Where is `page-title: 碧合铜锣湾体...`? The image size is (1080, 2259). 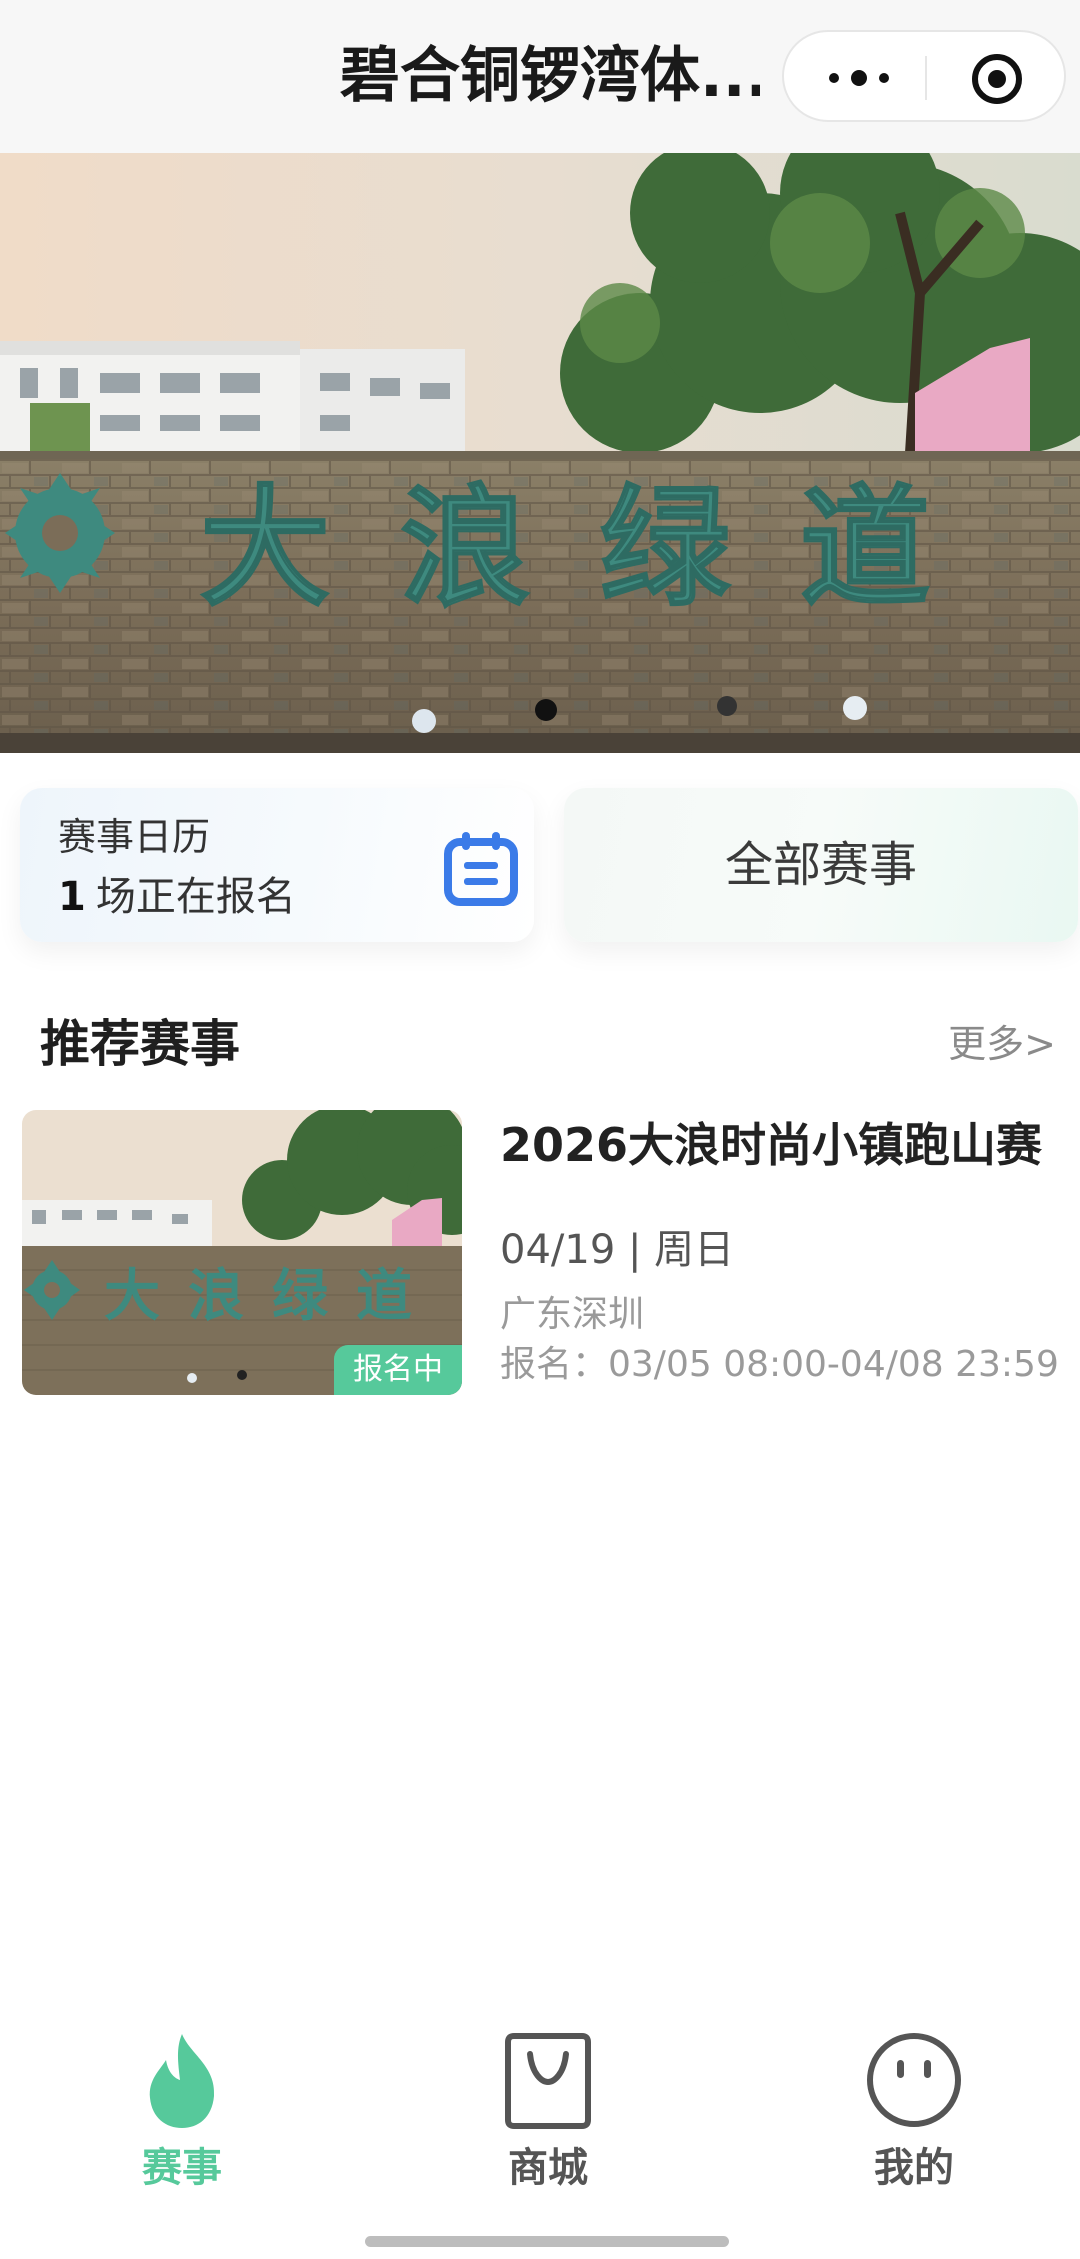
page-title: 碧合铜锣湾体... is located at coordinates (550, 76).